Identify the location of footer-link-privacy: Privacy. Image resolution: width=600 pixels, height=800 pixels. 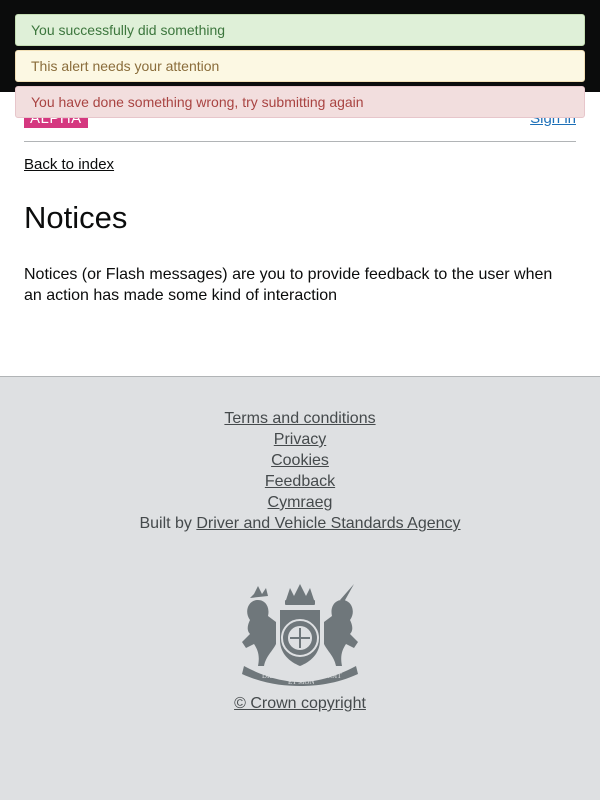
(300, 439).